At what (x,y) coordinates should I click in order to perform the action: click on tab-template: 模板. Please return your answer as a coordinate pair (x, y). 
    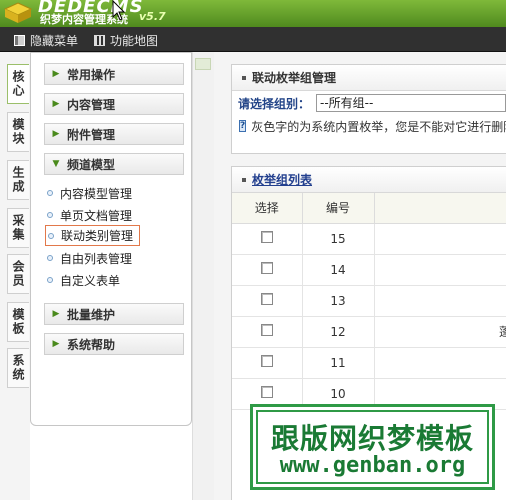
    Looking at the image, I should click on (18, 322).